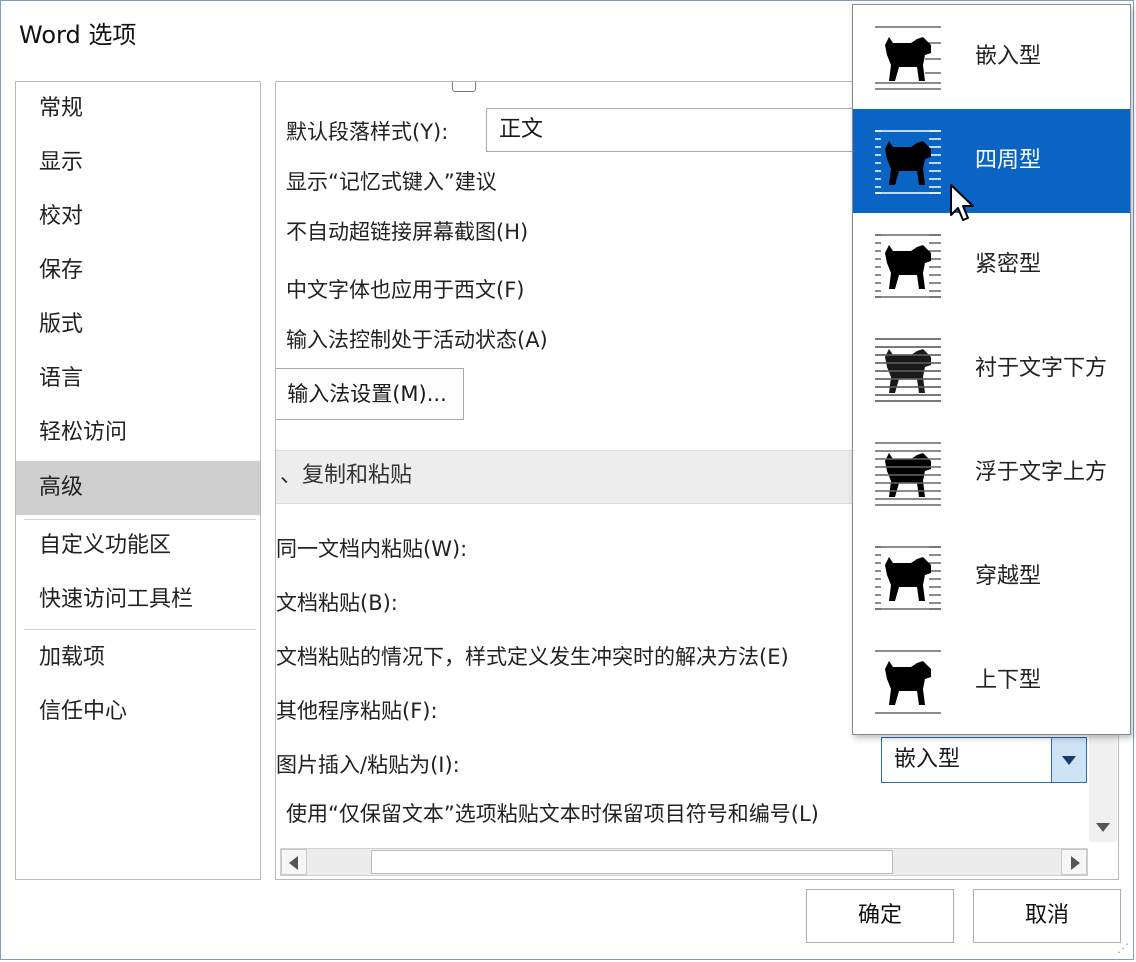 The width and height of the screenshot is (1136, 962). I want to click on default-style-select: 正文, so click(696, 130).